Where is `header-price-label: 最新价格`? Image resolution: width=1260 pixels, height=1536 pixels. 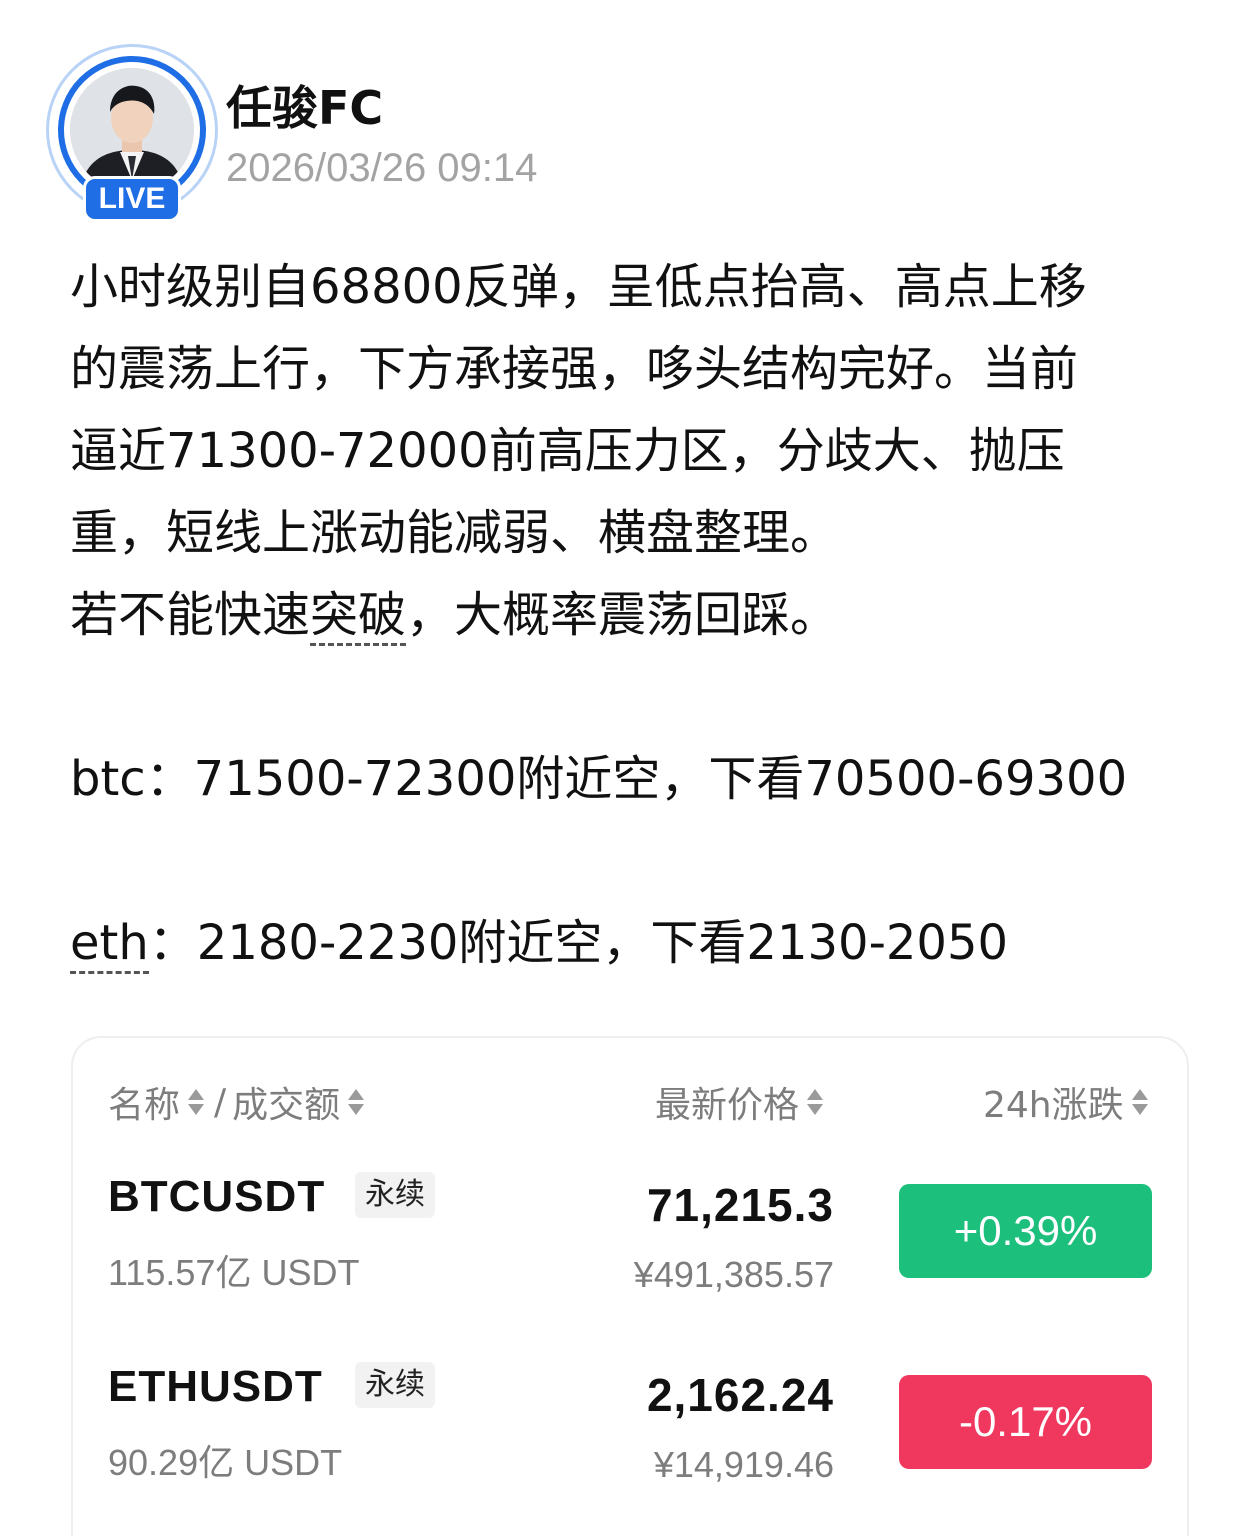 header-price-label: 最新价格 is located at coordinates (727, 1102).